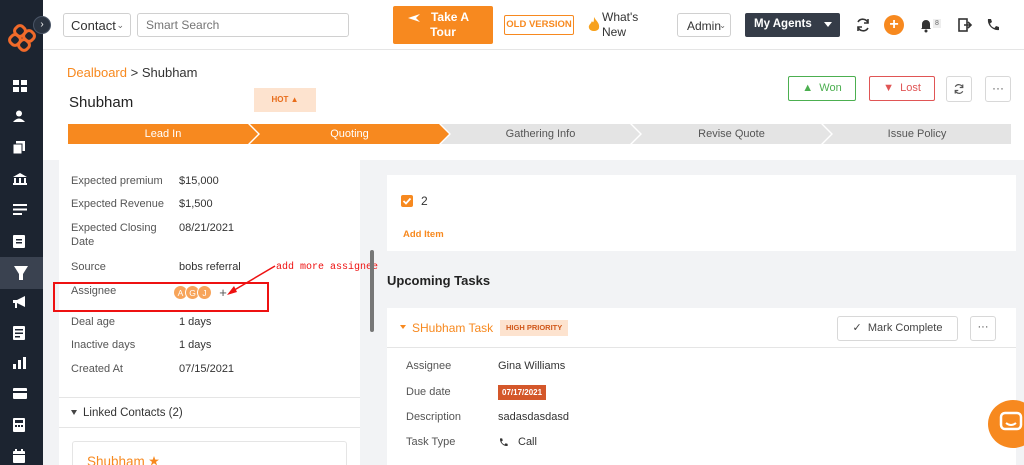  Describe the element at coordinates (97, 72) in the screenshot. I see `breadcrumb-dealboard-link: Dealboard` at that location.